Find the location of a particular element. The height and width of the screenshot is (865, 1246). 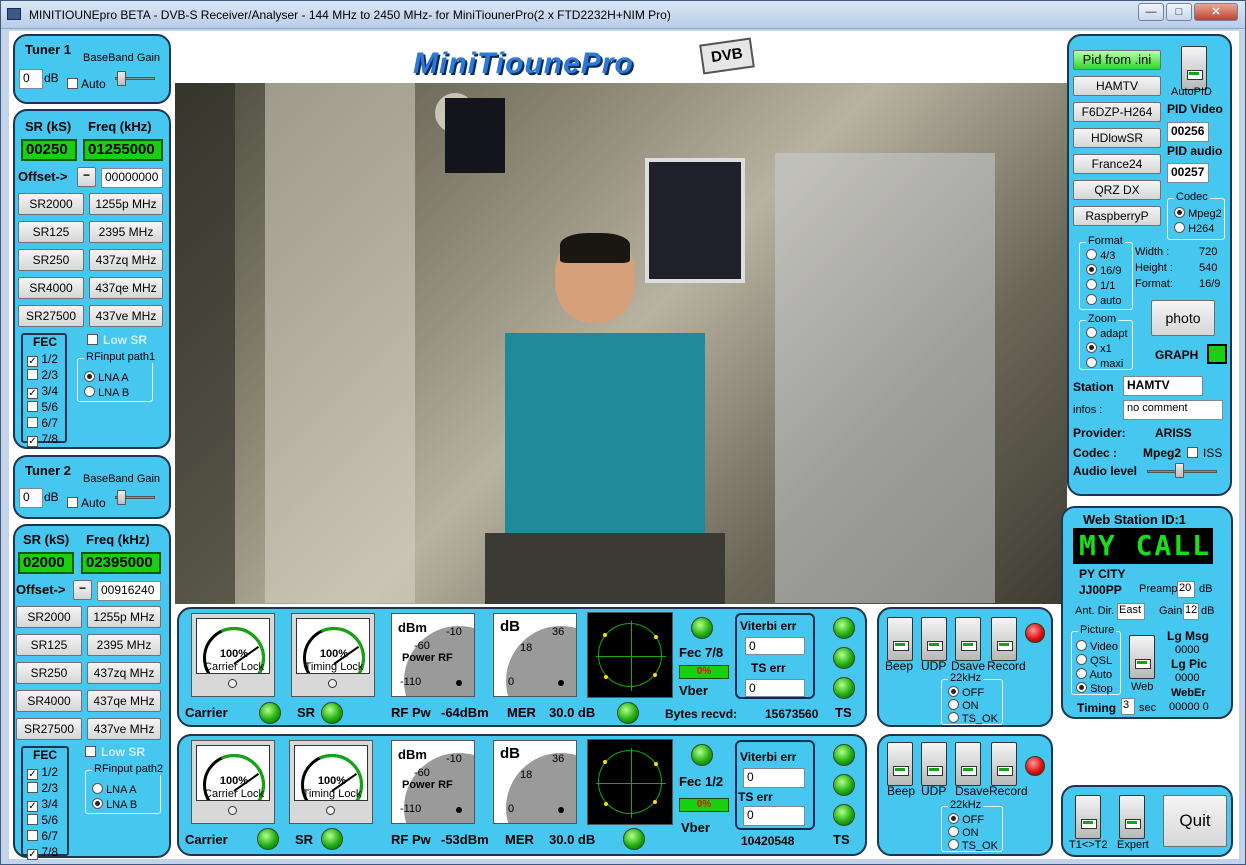

rx2-1255p-button: 1255p MHz is located at coordinates (124, 617).